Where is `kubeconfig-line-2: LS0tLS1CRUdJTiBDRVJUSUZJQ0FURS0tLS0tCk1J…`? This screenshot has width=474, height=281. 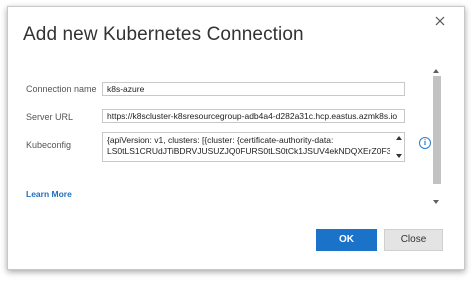 kubeconfig-line-2: LS0tLS1CRUdJTiBDRVJUSUZJQ0FURS0tLS0tCk1J… is located at coordinates (248, 151).